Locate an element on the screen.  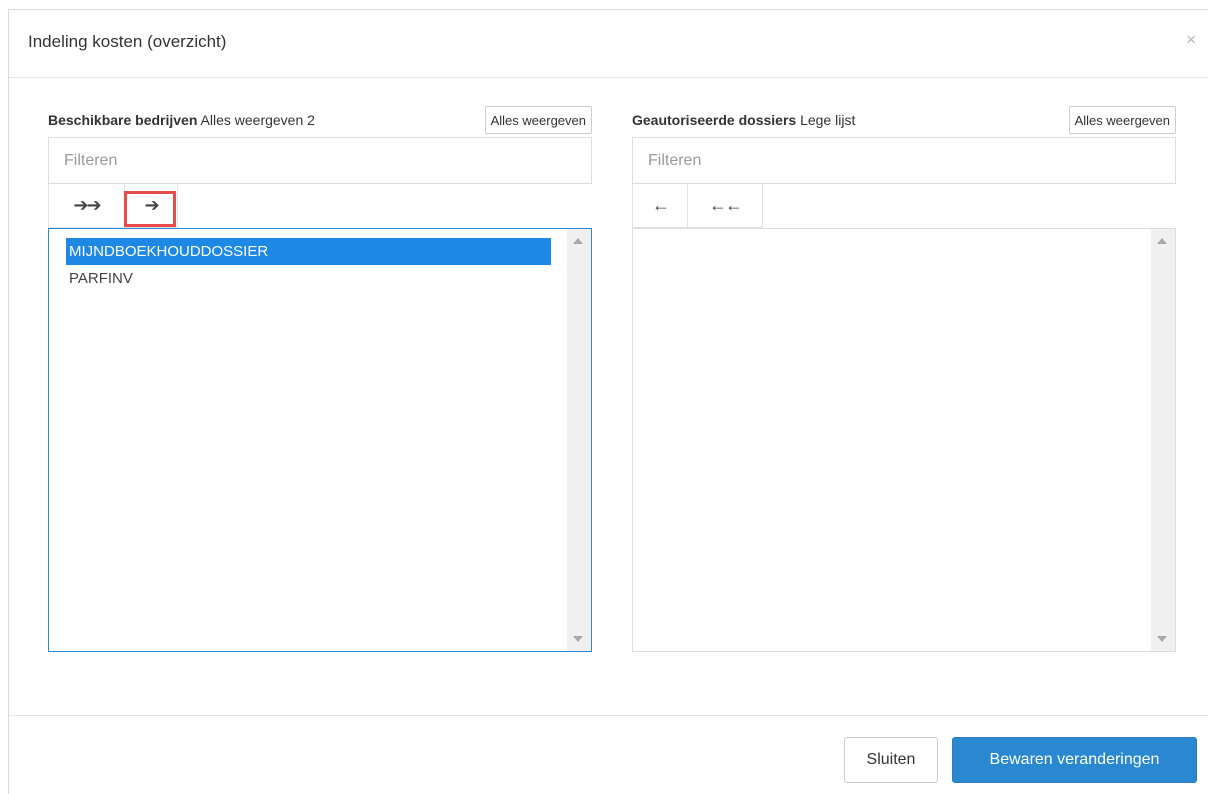
available-list: MIJNDBOEKHOUDDOSSIER PARFINV is located at coordinates (308, 265).